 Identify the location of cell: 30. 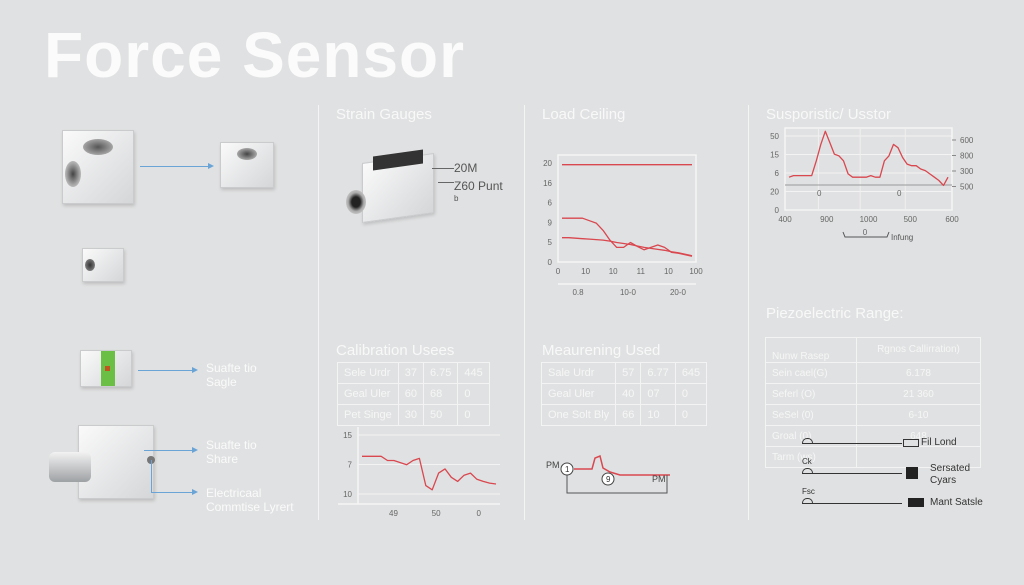
(410, 415).